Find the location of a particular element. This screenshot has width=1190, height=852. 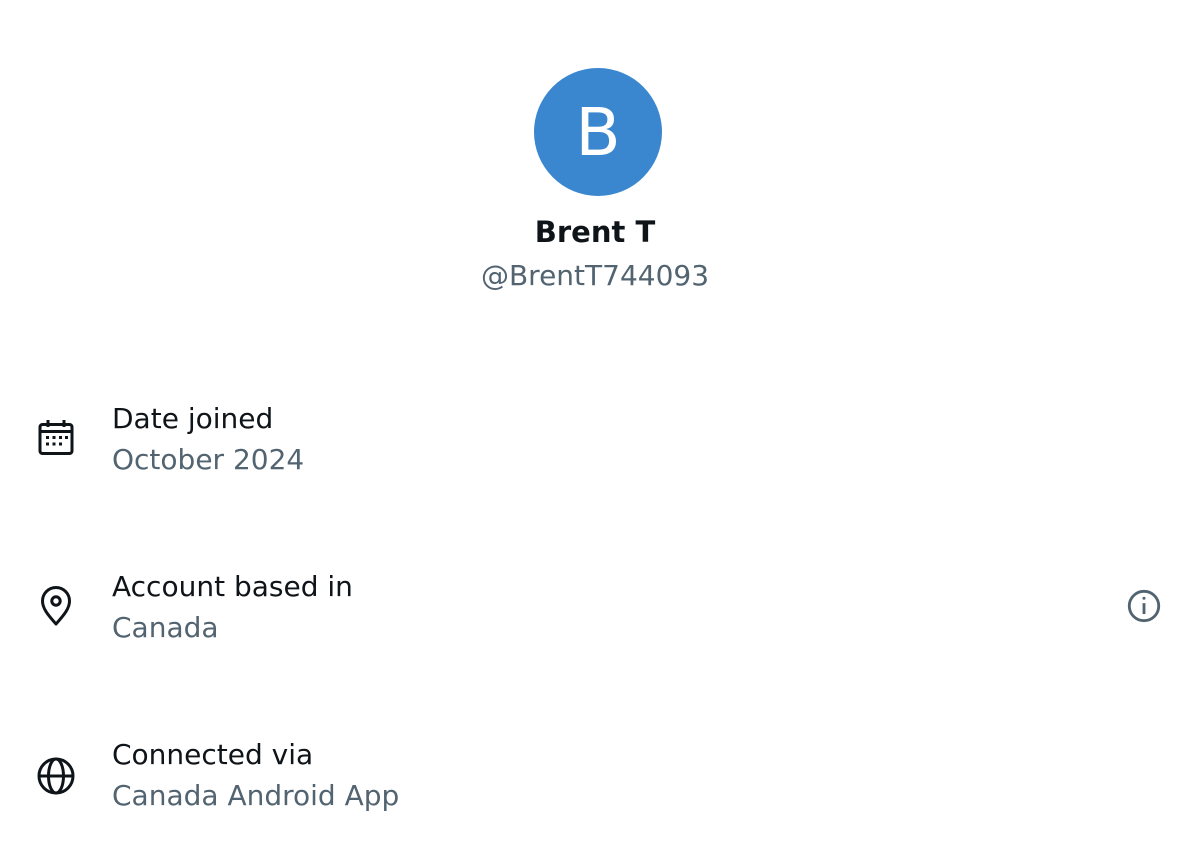

row-label: Account based in is located at coordinates (232, 586).